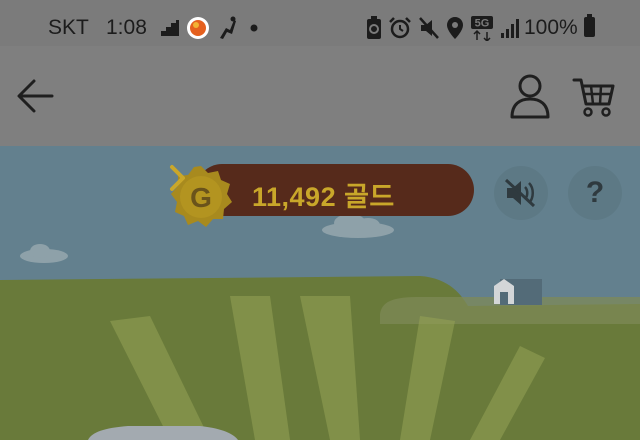 The image size is (640, 440). I want to click on sound-muted-icon, so click(520, 193).